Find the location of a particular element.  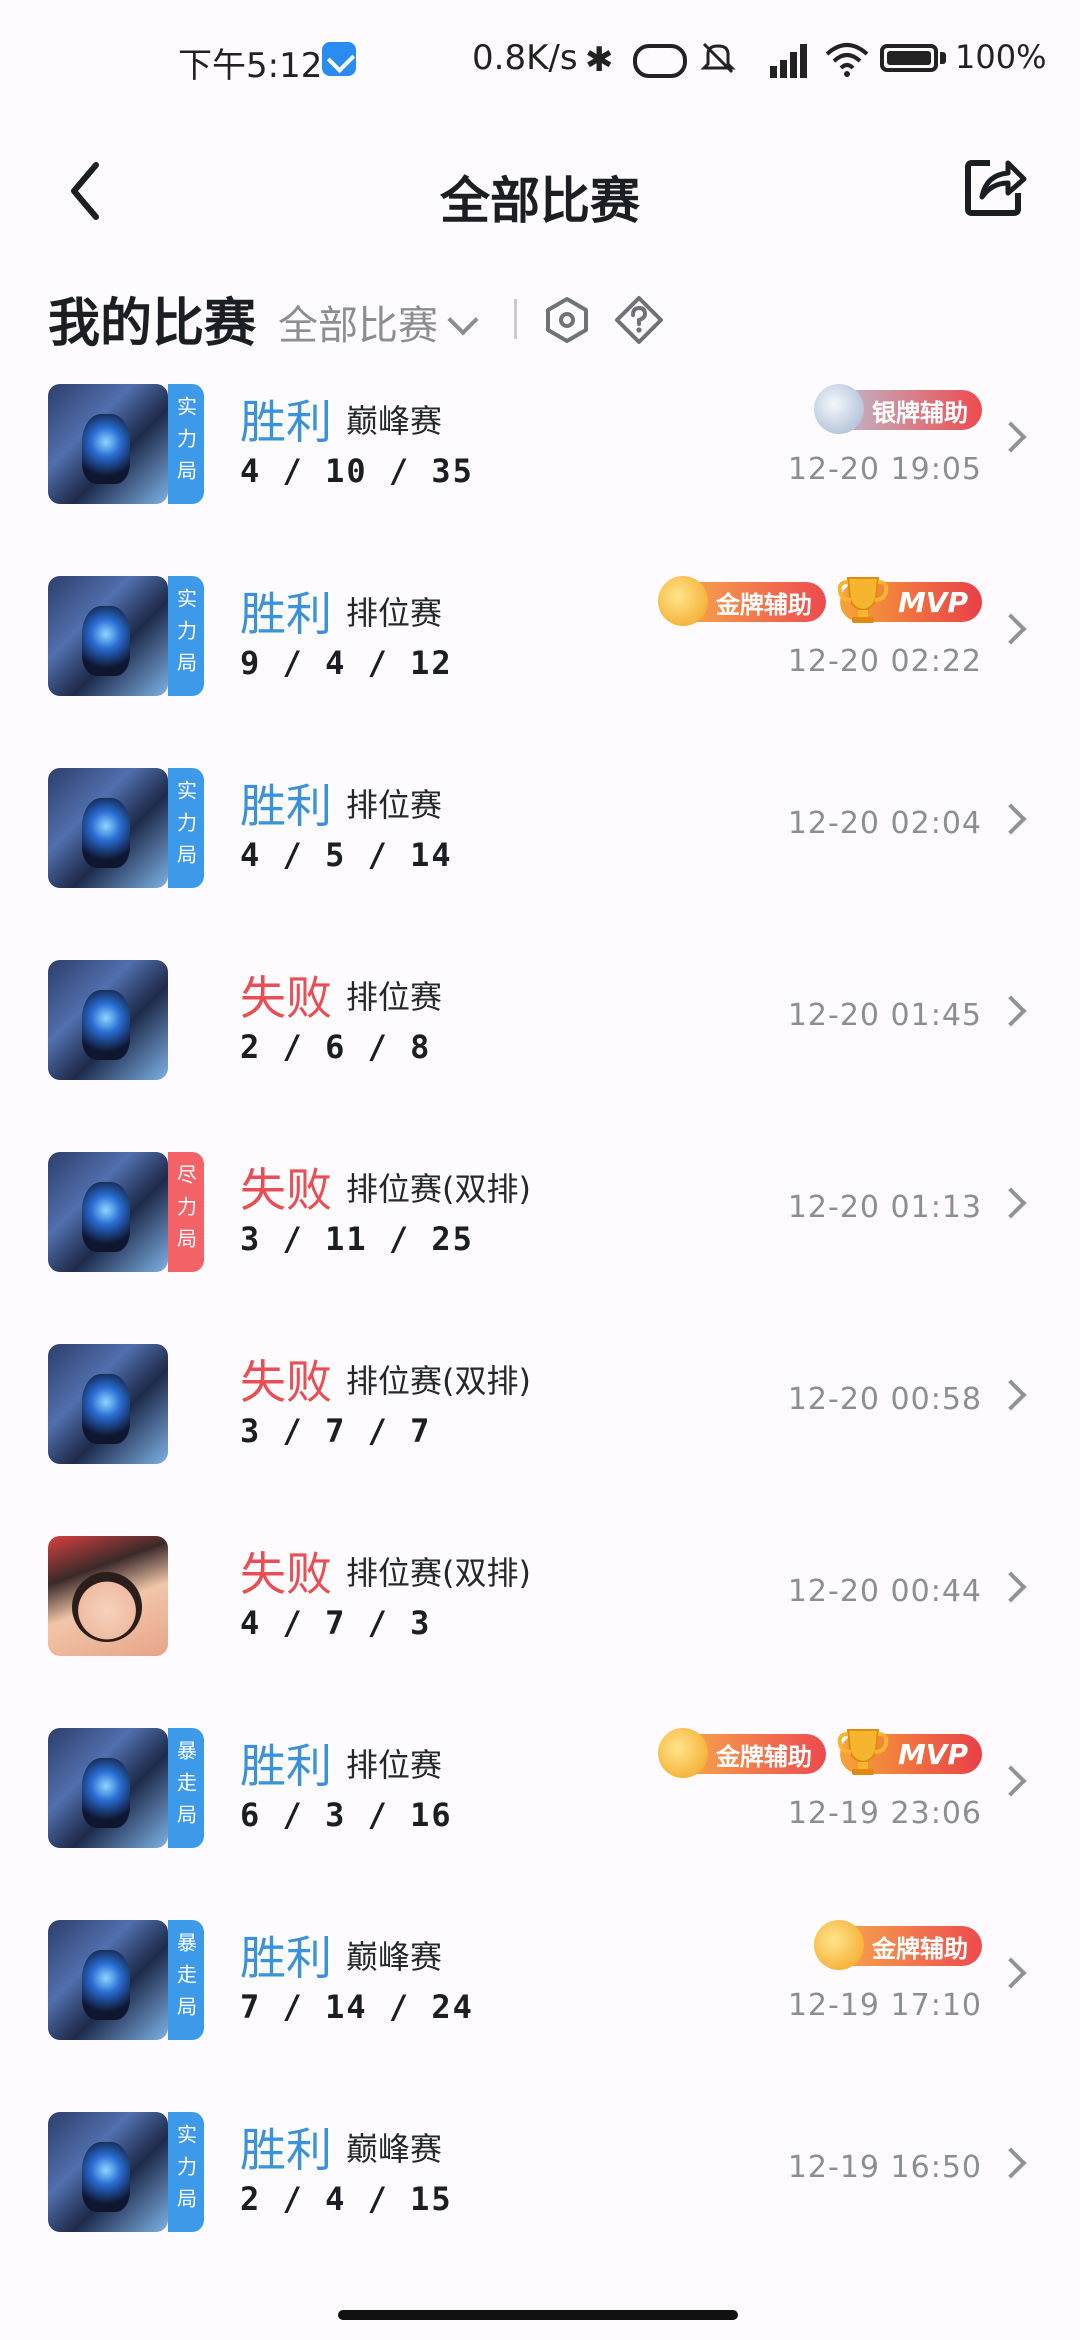

match-row: 暴走局 胜利 巅峰赛 7 / 14 / 24 金牌辅助 12-19 17:10 is located at coordinates (540, 1991).